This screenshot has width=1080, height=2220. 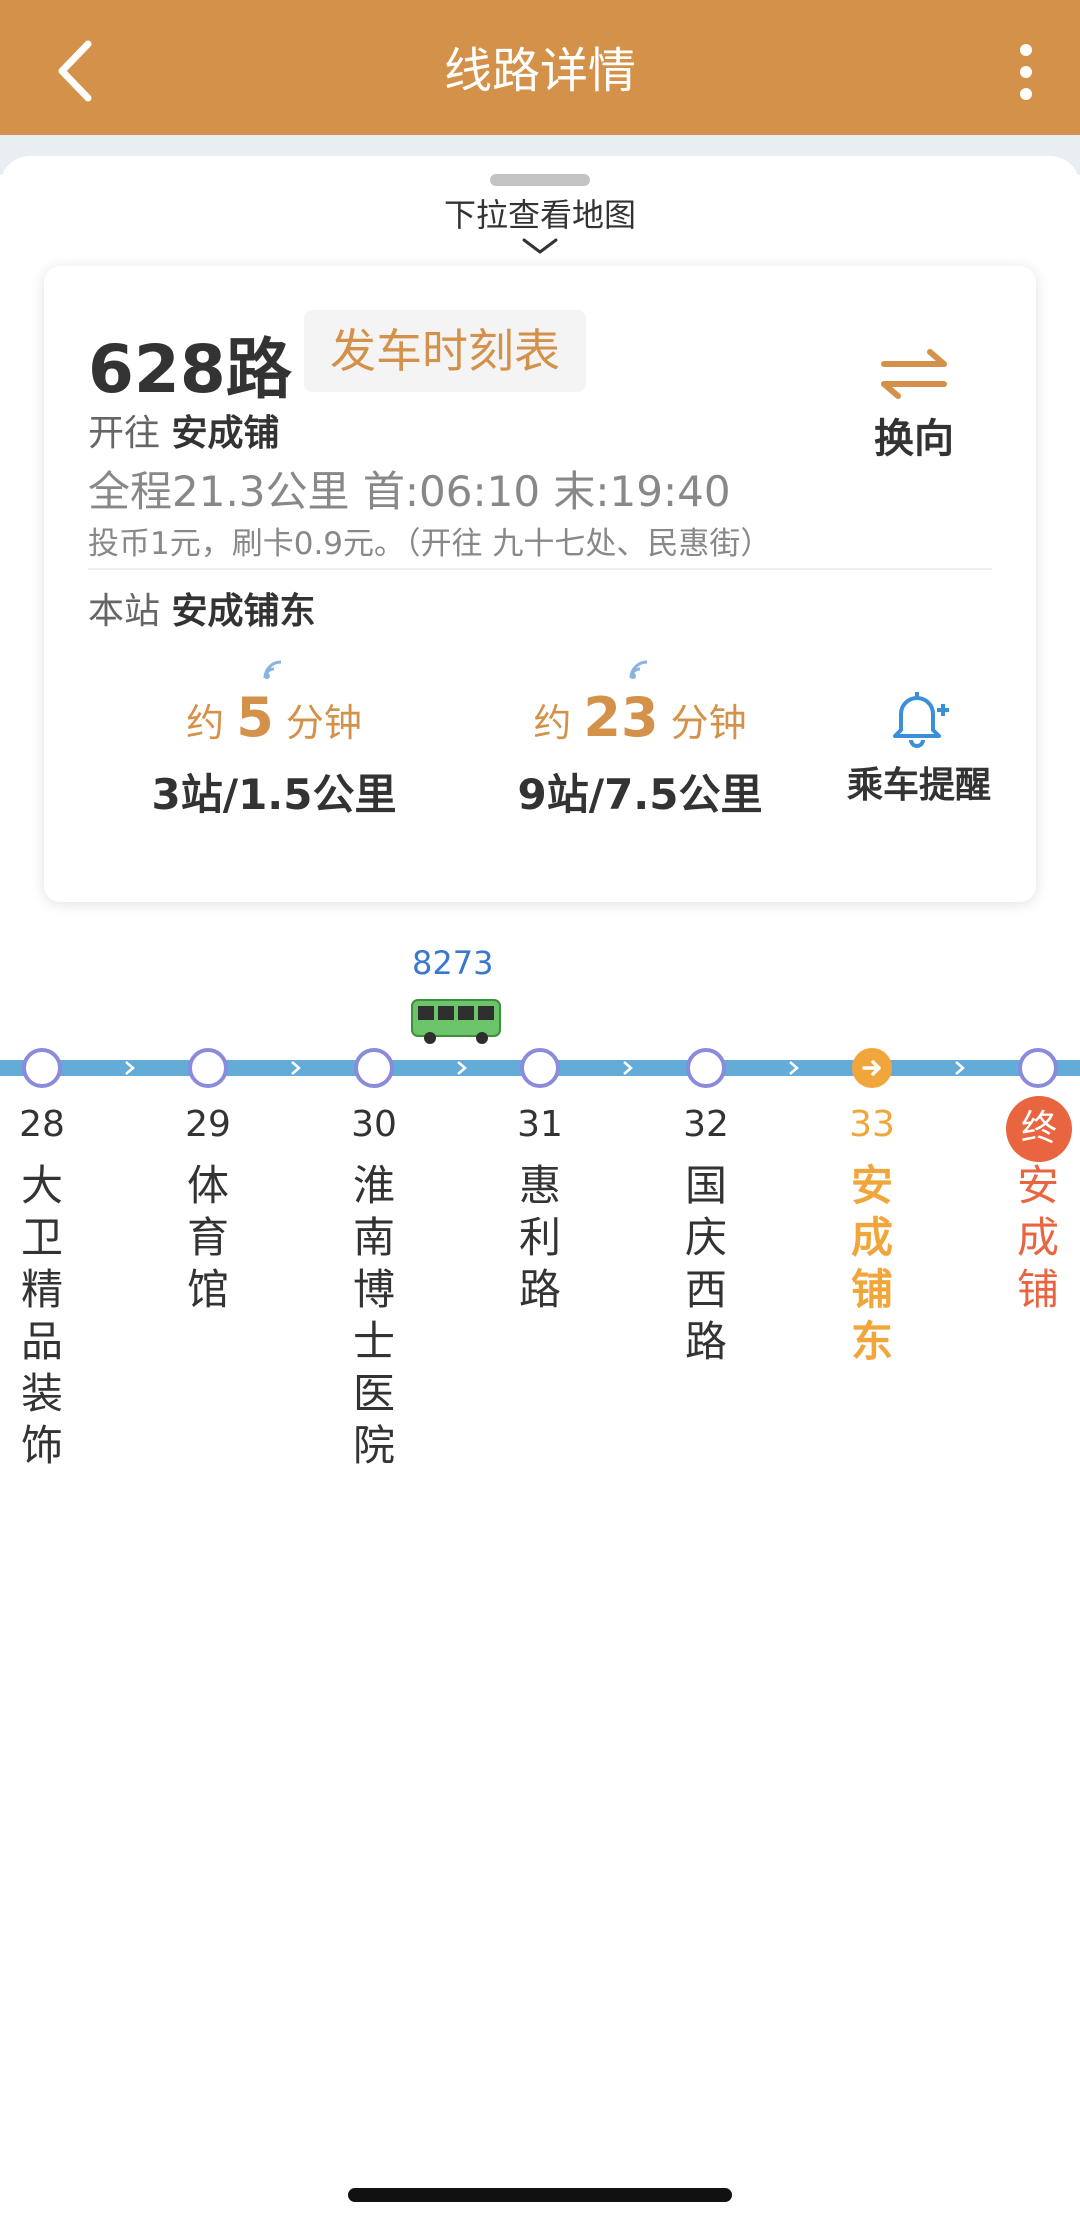 I want to click on switch-direction-button: 换向, so click(x=914, y=405).